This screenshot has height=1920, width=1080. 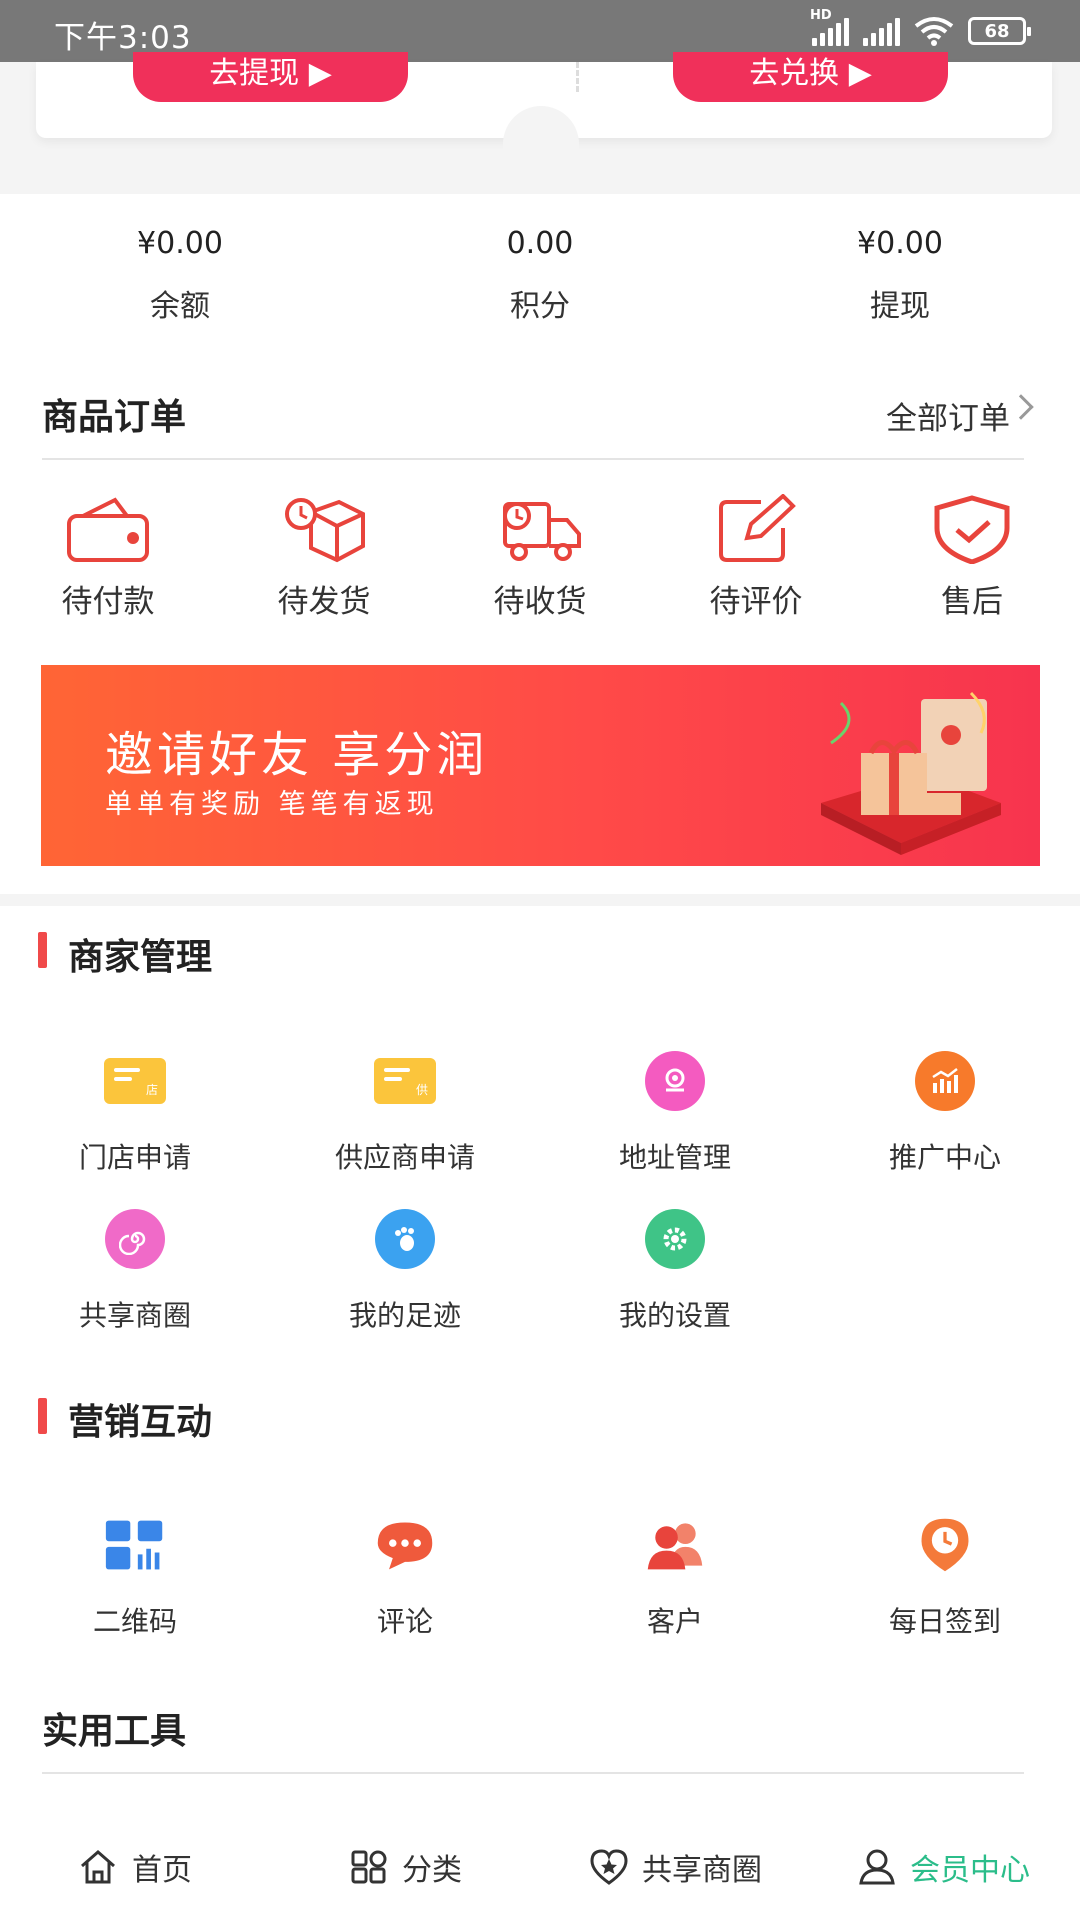 I want to click on footprint-icon, so click(x=405, y=1239).